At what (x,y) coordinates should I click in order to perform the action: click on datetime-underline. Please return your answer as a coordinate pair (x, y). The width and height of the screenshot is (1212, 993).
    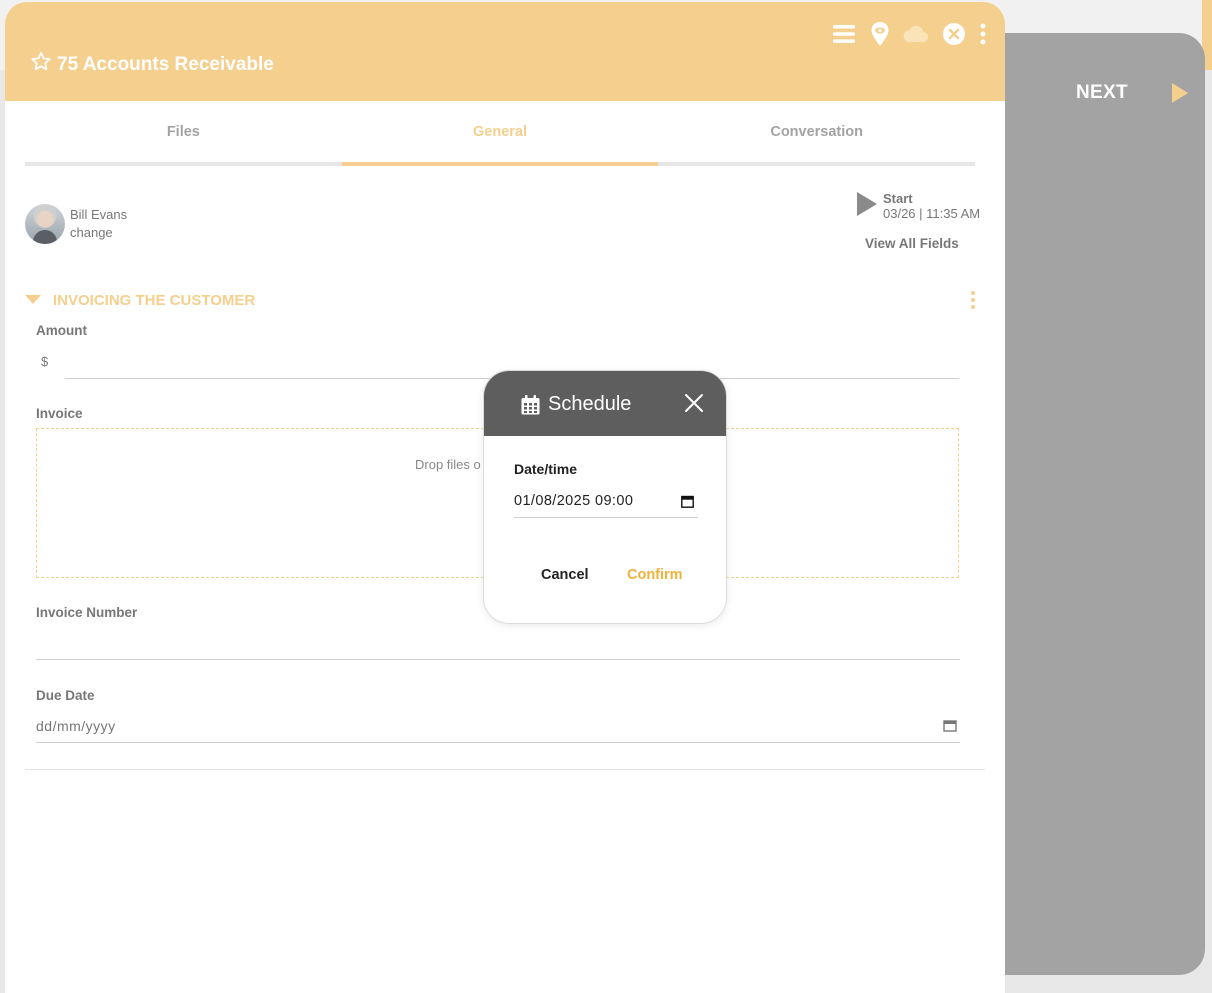
    Looking at the image, I should click on (606, 517).